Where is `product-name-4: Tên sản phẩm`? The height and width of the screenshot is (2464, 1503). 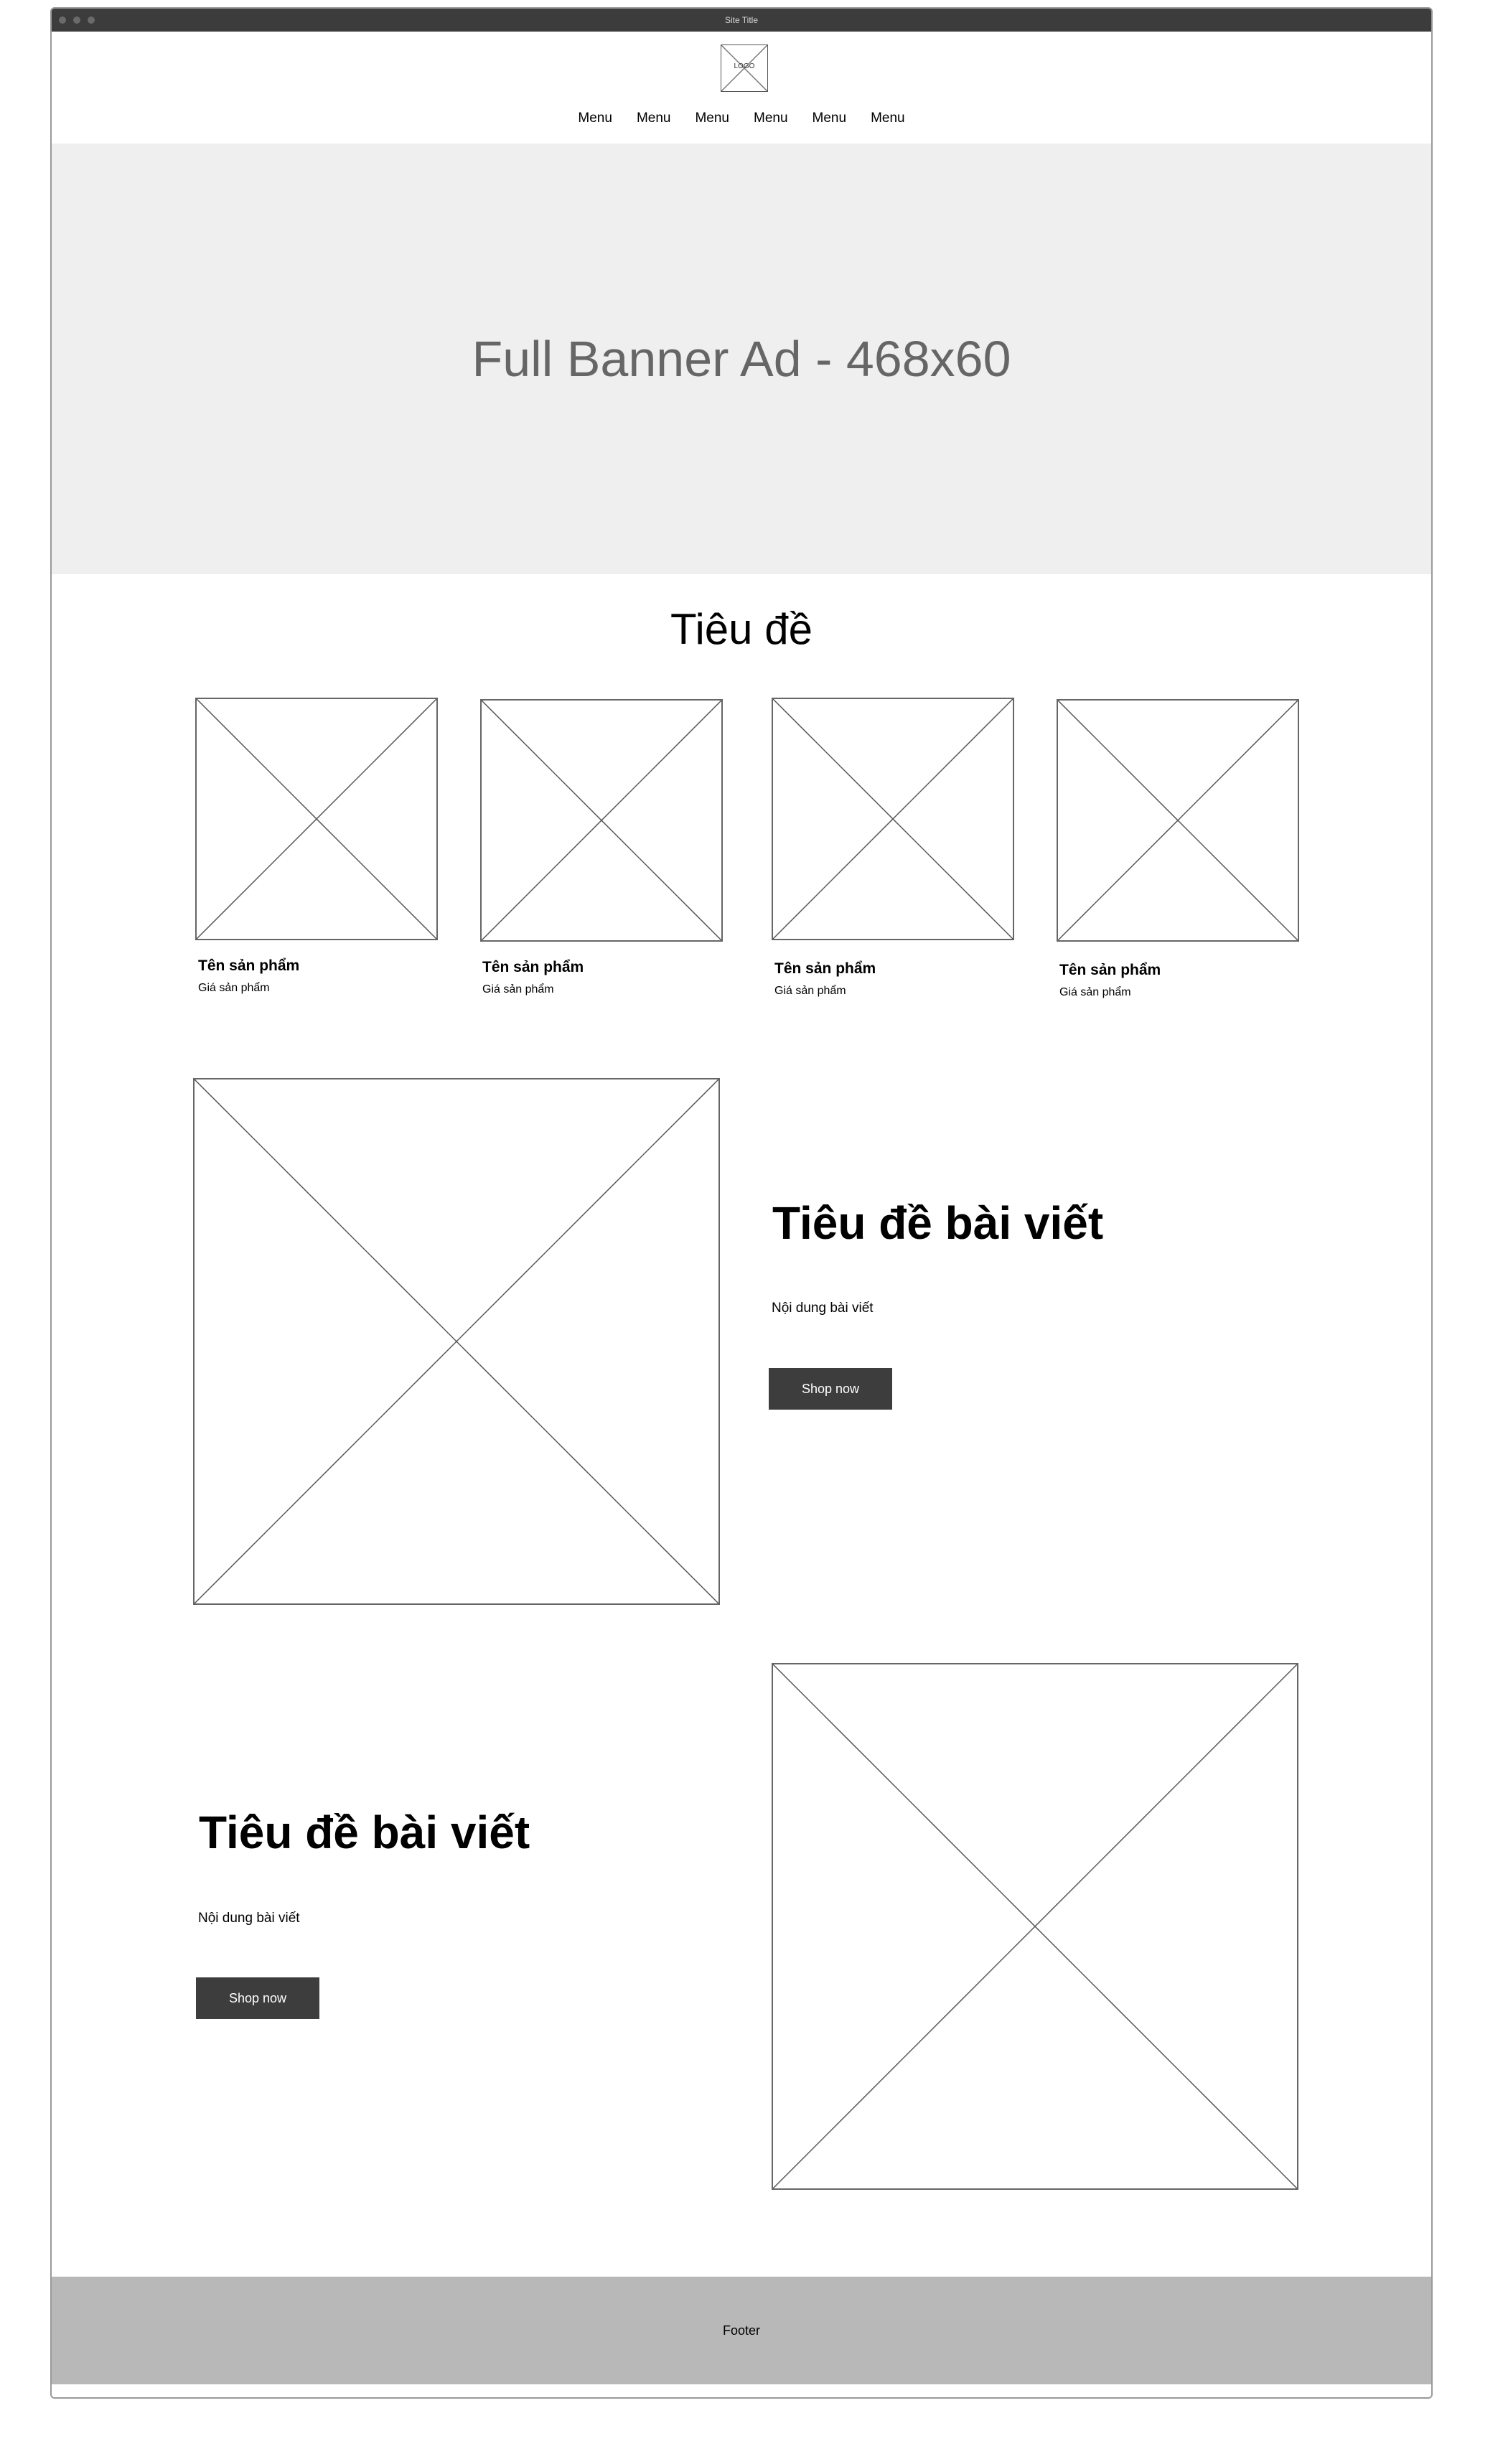
product-name-4: Tên sản phẩm is located at coordinates (1110, 971).